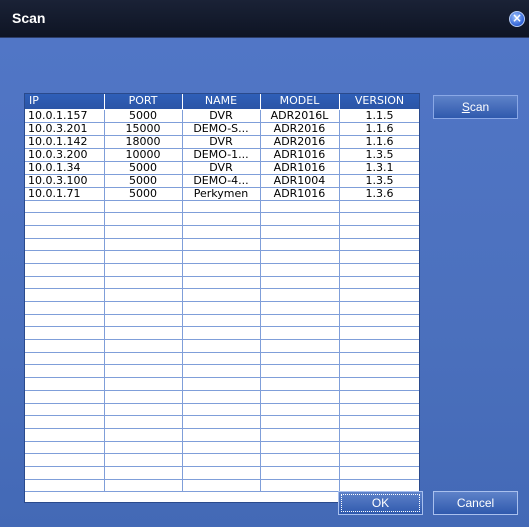  I want to click on table-row: 10.0.3.100 5000 DEMO-4... ADR1004 1.3.5, so click(222, 181).